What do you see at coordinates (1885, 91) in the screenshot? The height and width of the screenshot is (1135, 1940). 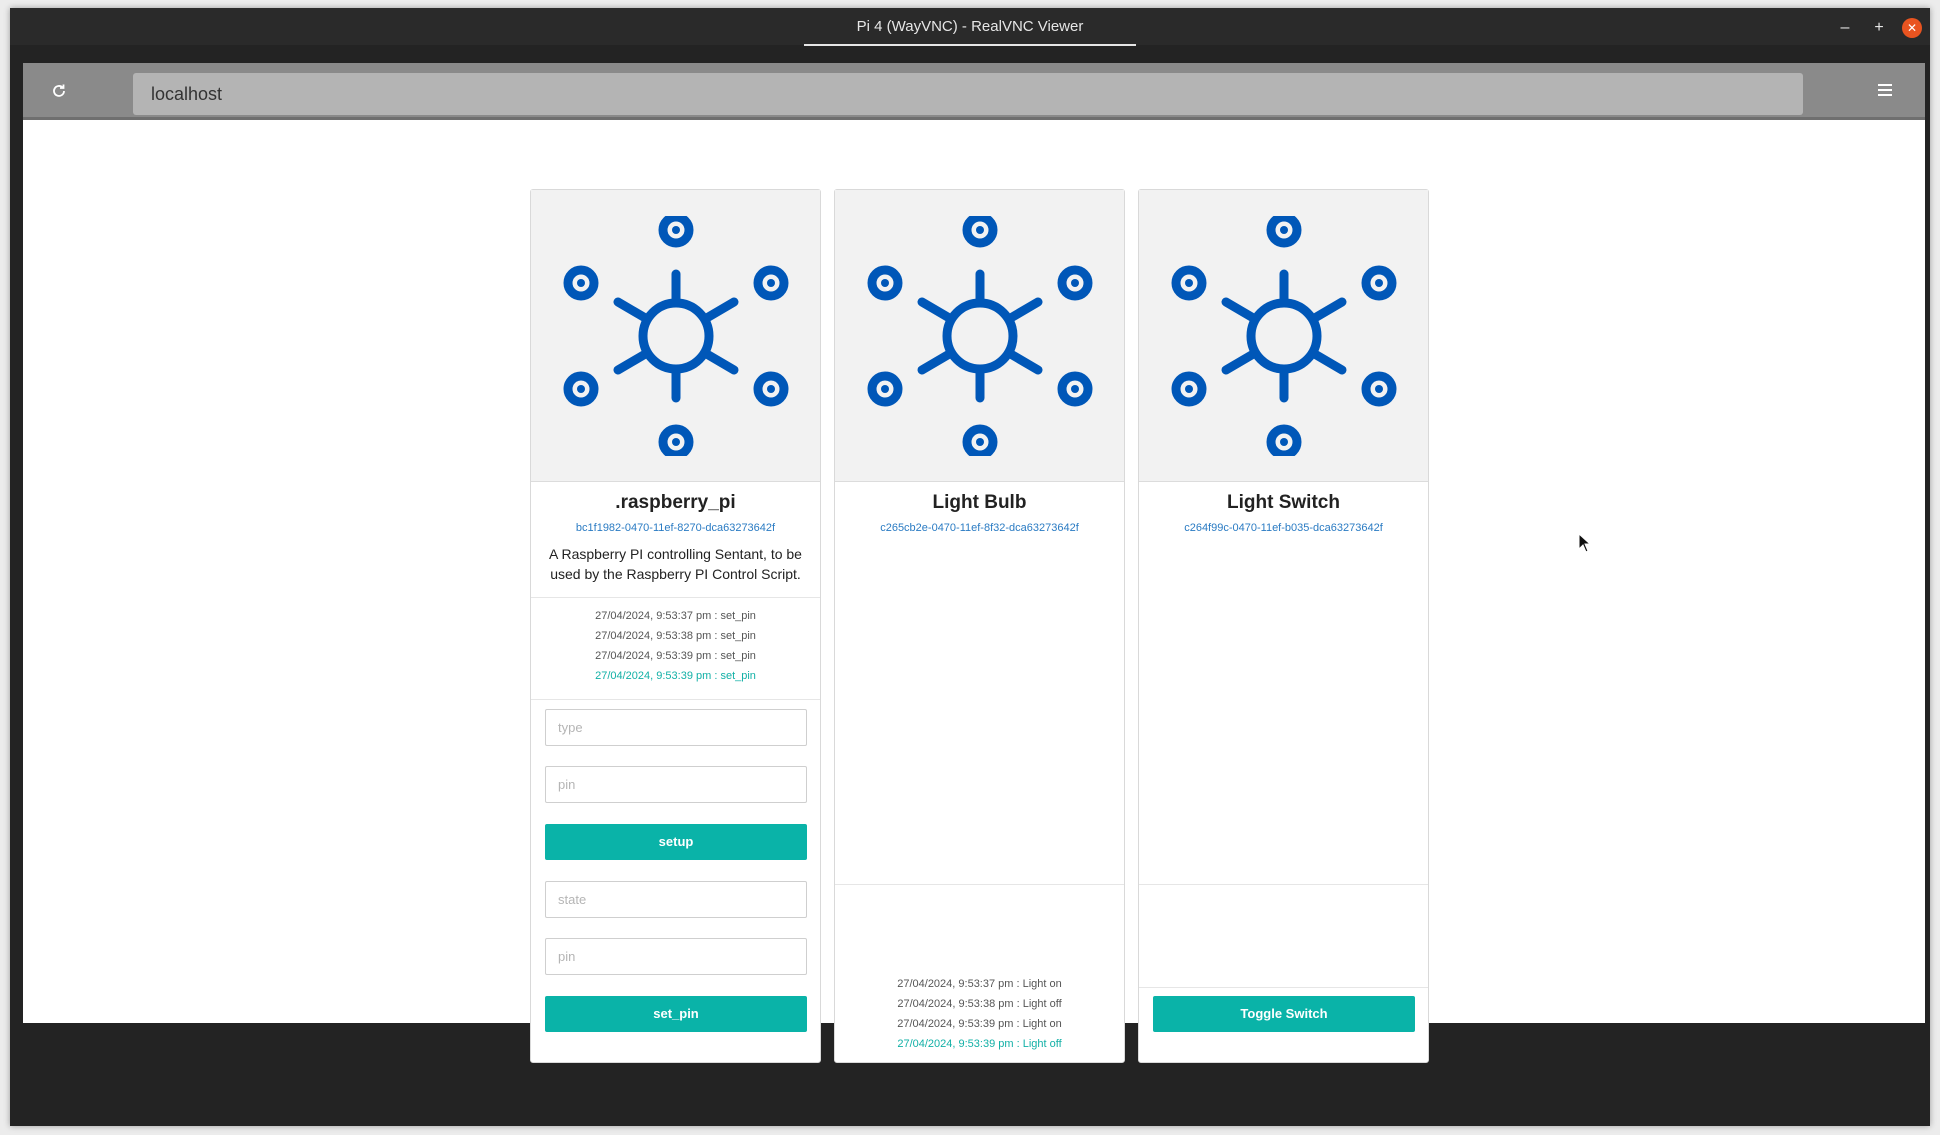 I see `hamburger-menu-icon` at bounding box center [1885, 91].